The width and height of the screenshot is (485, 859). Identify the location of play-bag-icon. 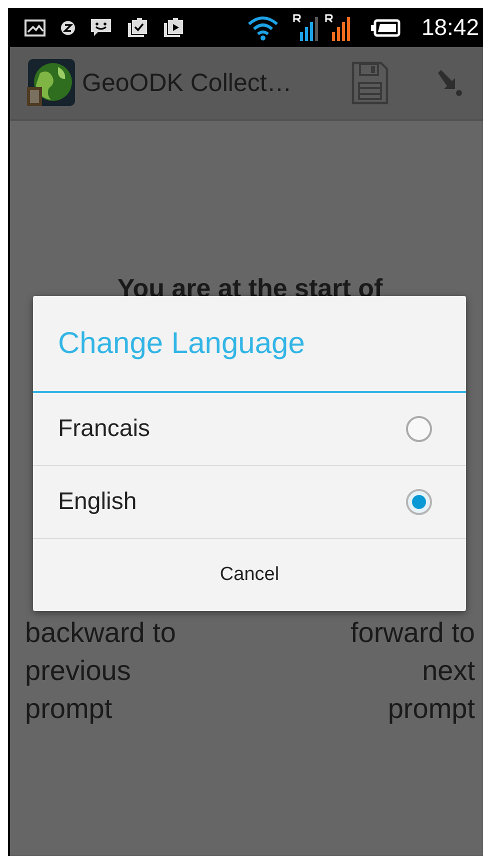
(173, 28).